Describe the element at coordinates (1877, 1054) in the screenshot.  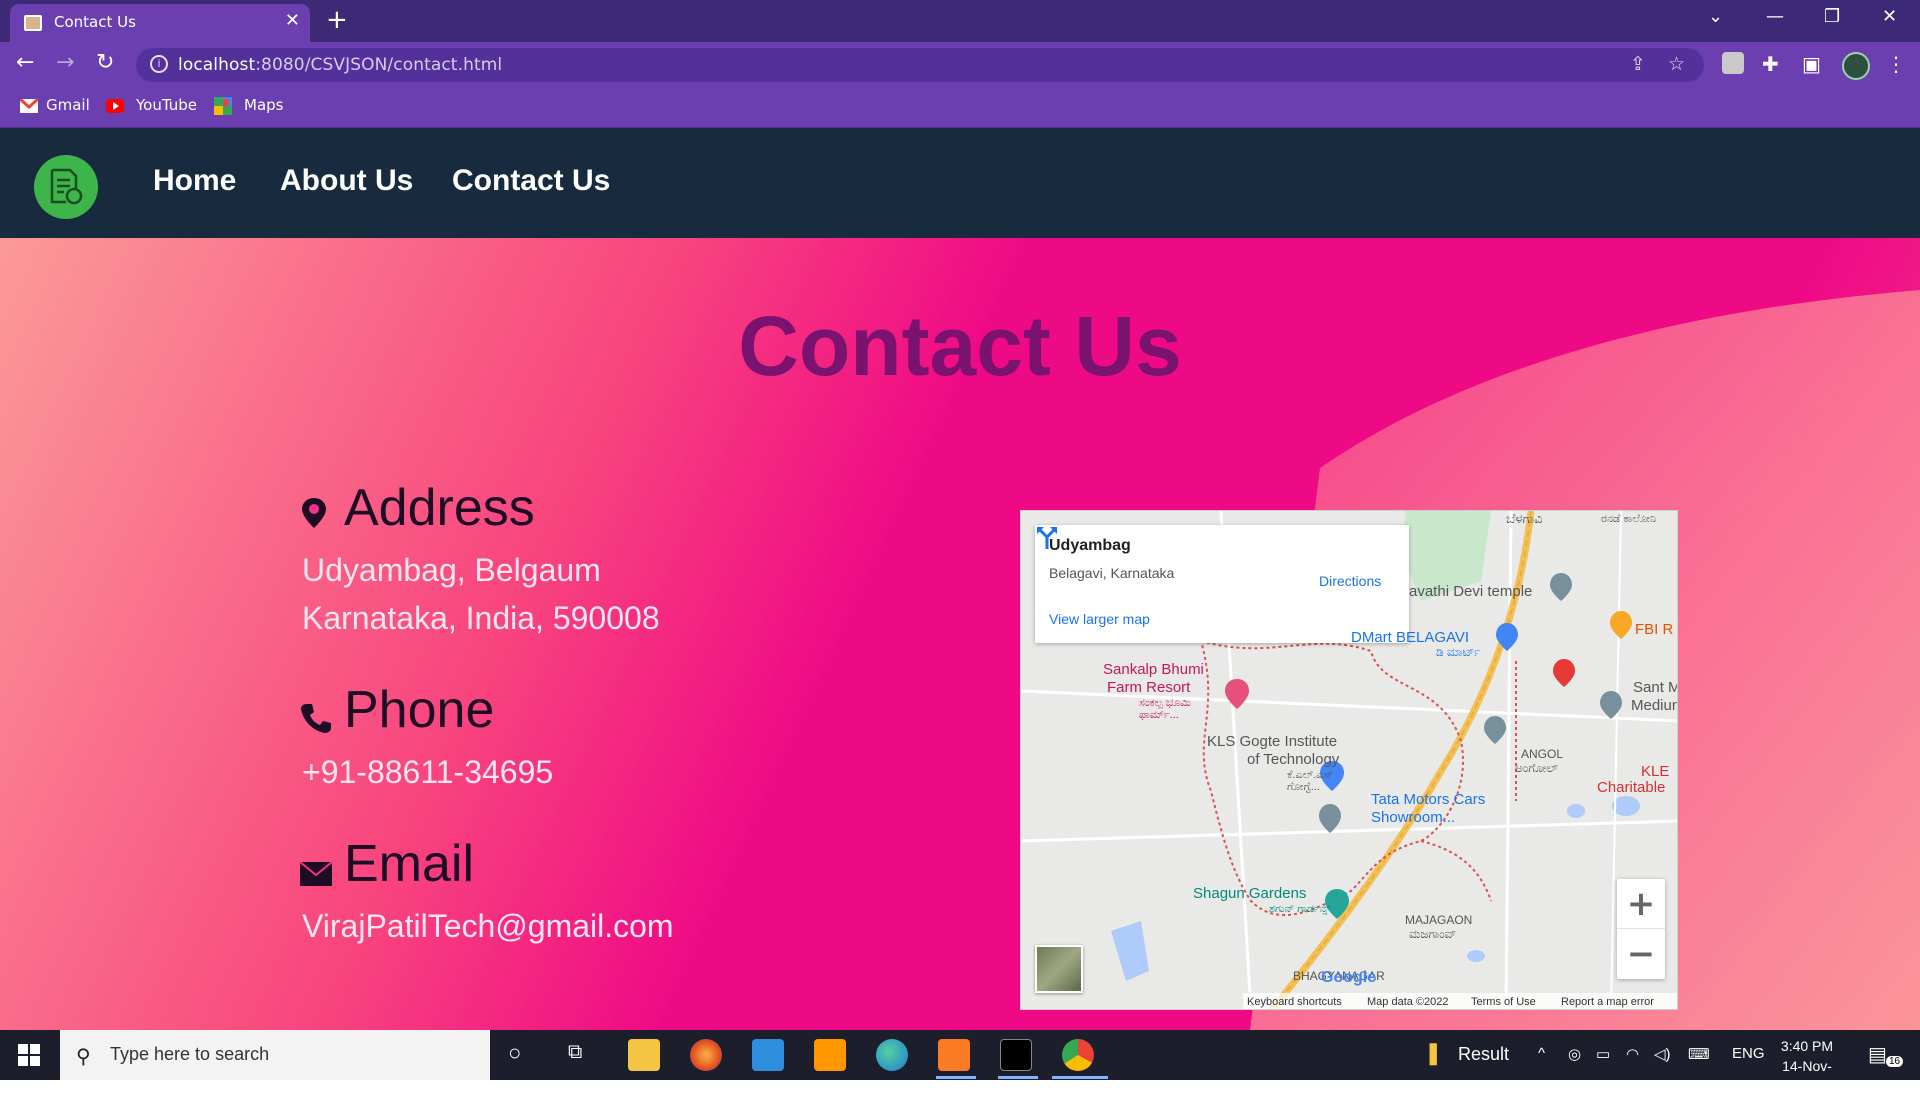
I see `notification-icon: ▤` at that location.